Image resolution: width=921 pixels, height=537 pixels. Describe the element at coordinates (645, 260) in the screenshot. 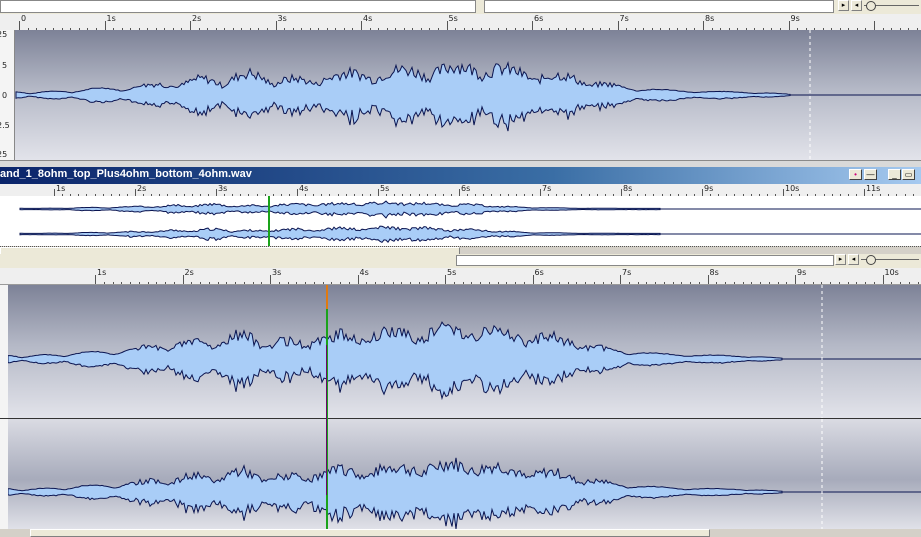

I see `lower-toolbar-field` at that location.